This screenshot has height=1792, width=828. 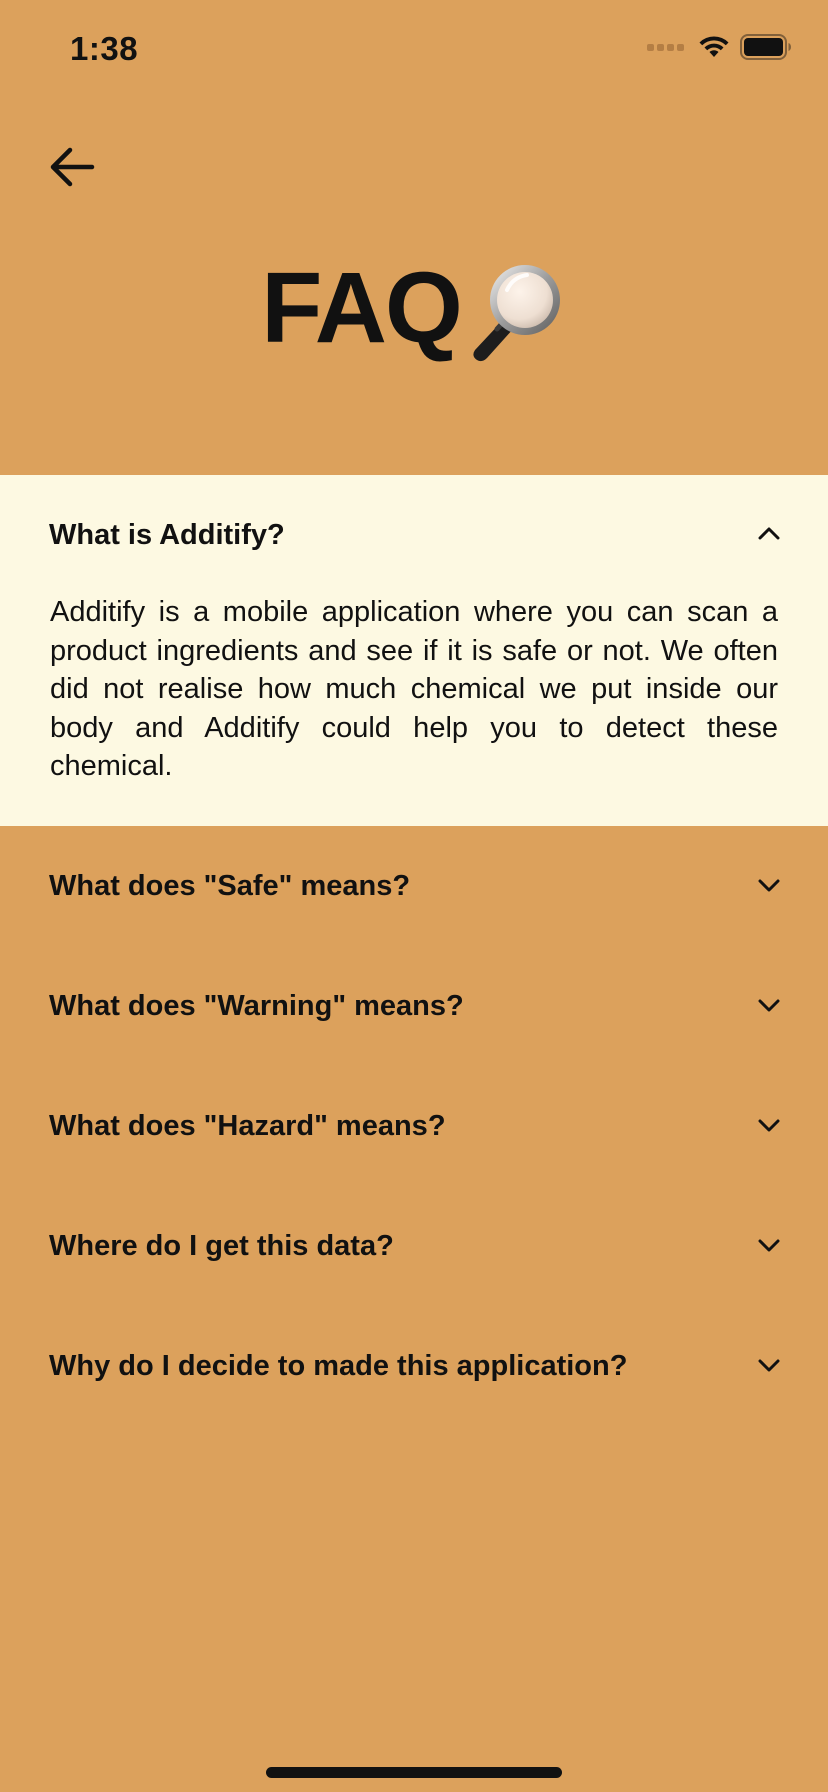 I want to click on faq-item-data-source: Where do I get this data?, so click(x=414, y=1246).